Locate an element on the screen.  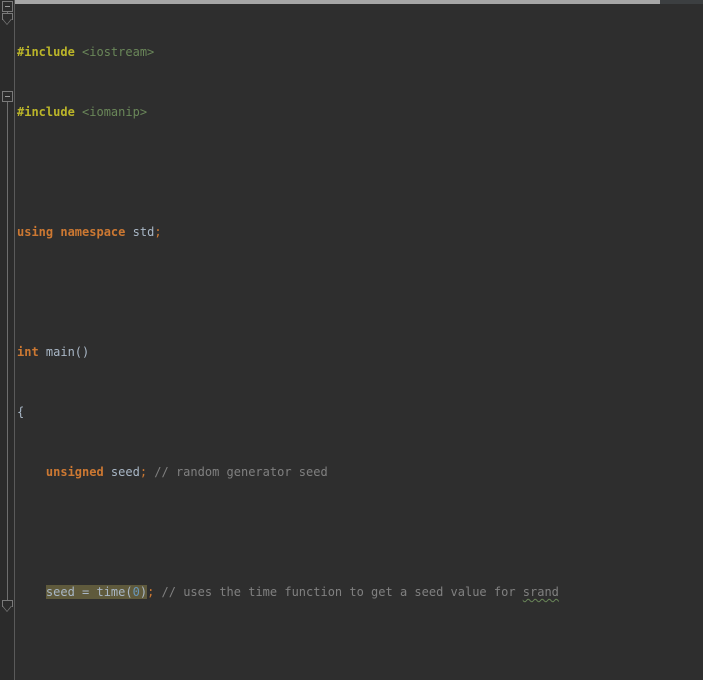
token-brace-open: { is located at coordinates (21, 412).